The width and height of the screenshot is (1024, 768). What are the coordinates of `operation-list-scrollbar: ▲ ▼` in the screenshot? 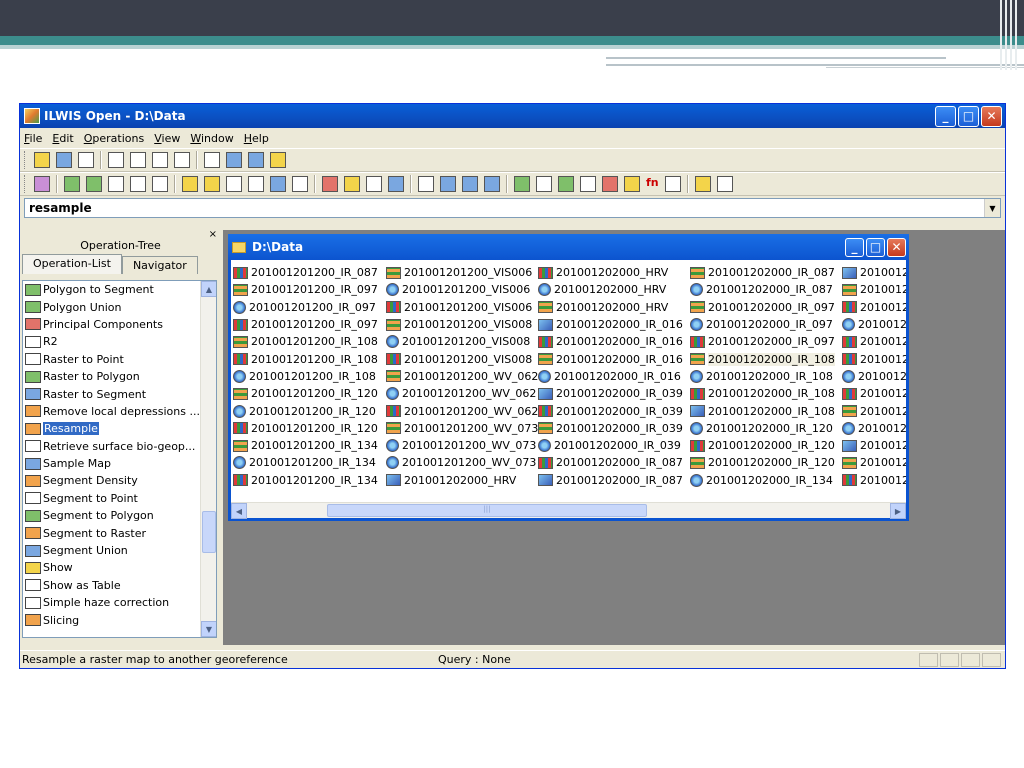 It's located at (208, 459).